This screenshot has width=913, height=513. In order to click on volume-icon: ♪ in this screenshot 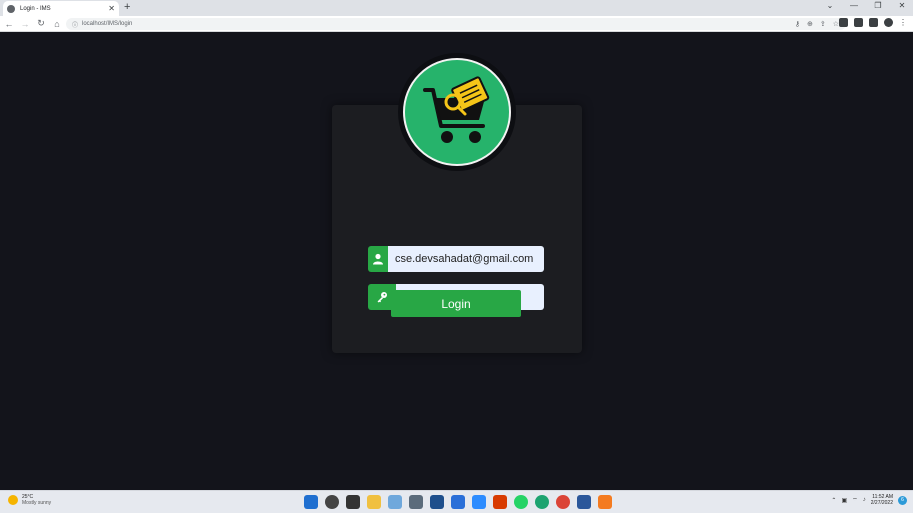, I will do `click(864, 500)`.